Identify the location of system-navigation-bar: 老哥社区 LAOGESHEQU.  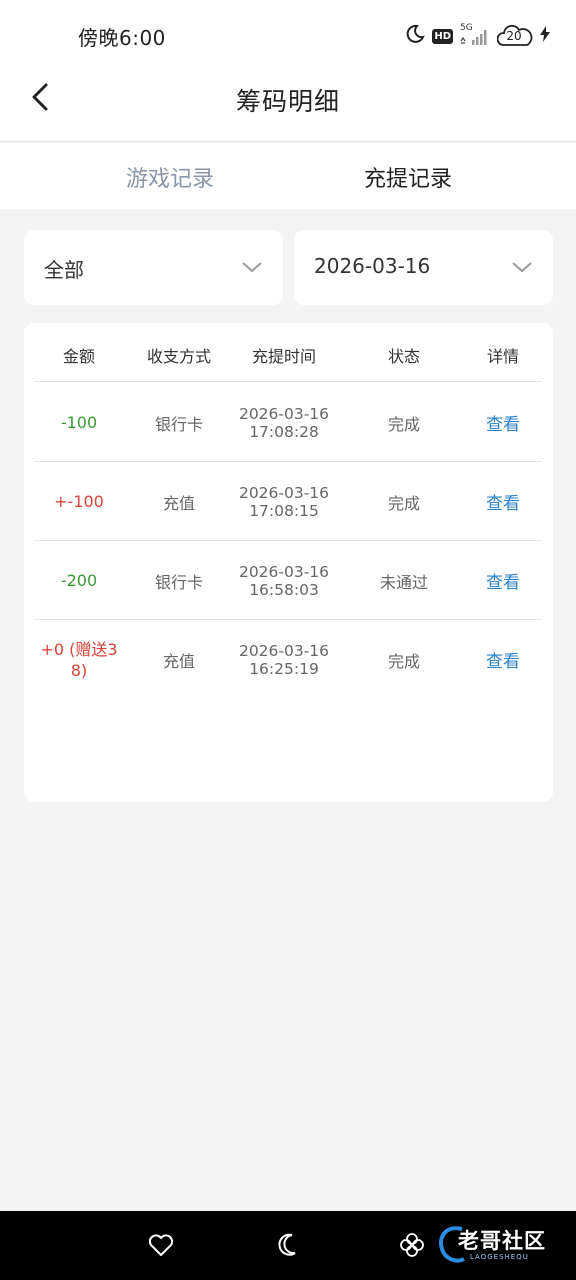
(288, 1245).